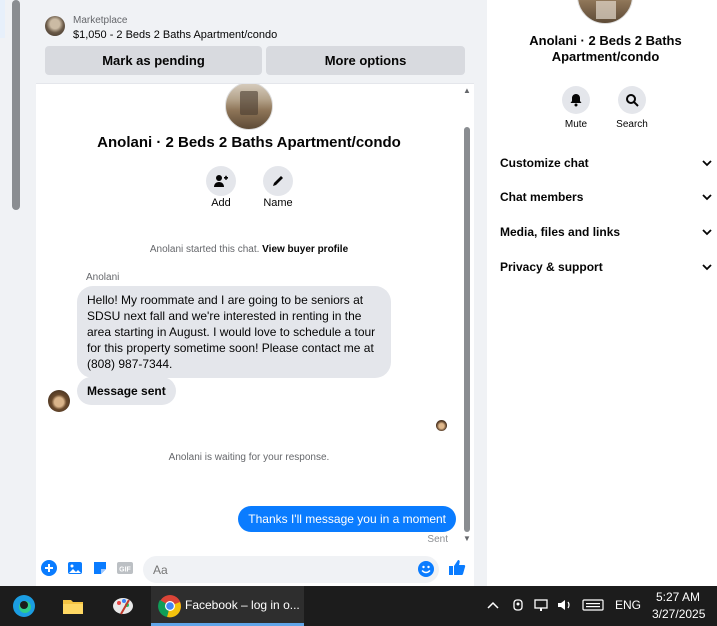 This screenshot has width=717, height=626. I want to click on listing-thumbnail, so click(55, 26).